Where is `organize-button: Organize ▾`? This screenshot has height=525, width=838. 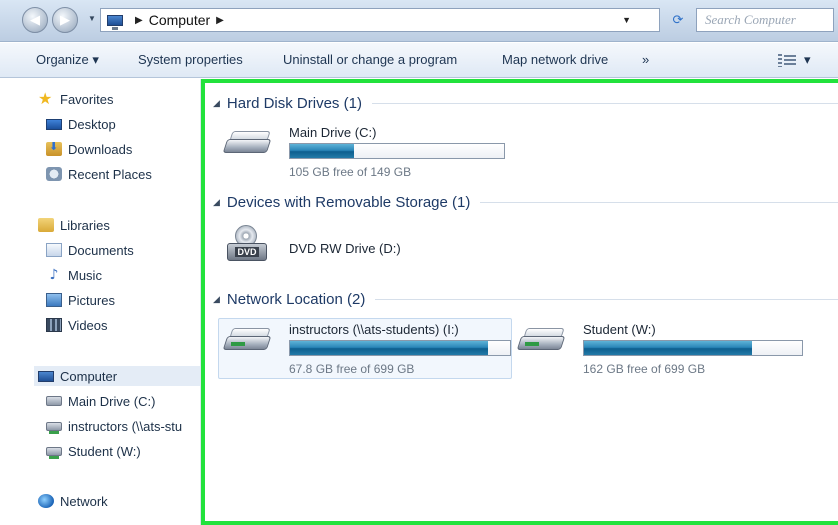
organize-button: Organize ▾ is located at coordinates (67, 60).